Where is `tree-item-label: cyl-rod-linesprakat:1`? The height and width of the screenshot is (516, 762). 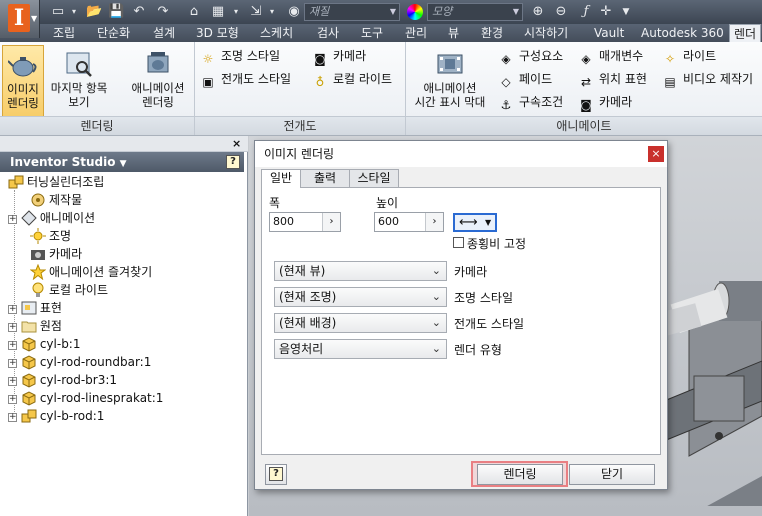
tree-item-label: cyl-rod-linesprakat:1 is located at coordinates (101, 398).